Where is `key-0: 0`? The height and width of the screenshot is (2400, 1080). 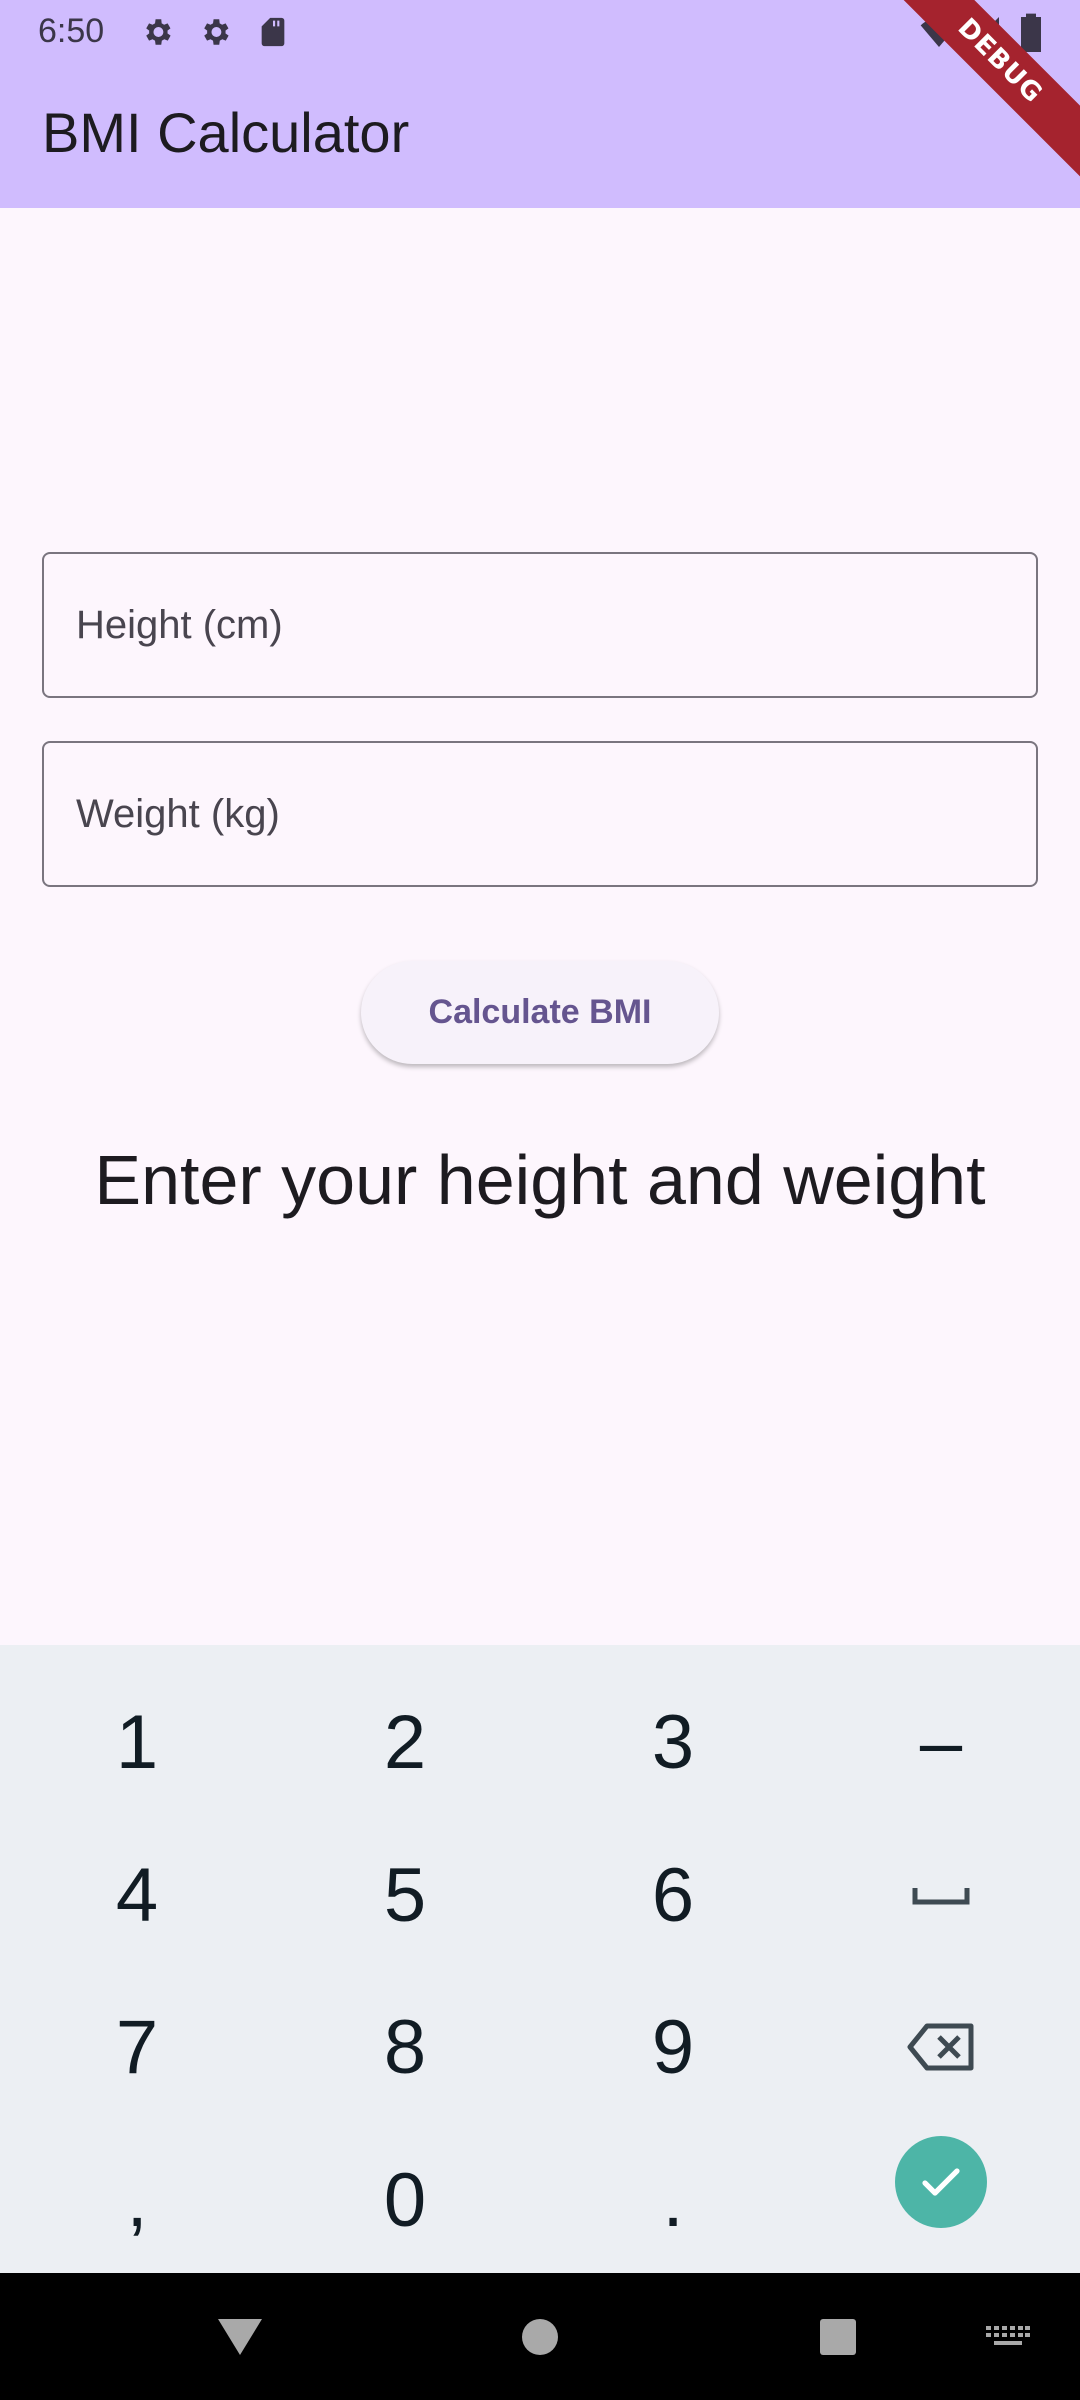 key-0: 0 is located at coordinates (405, 2200).